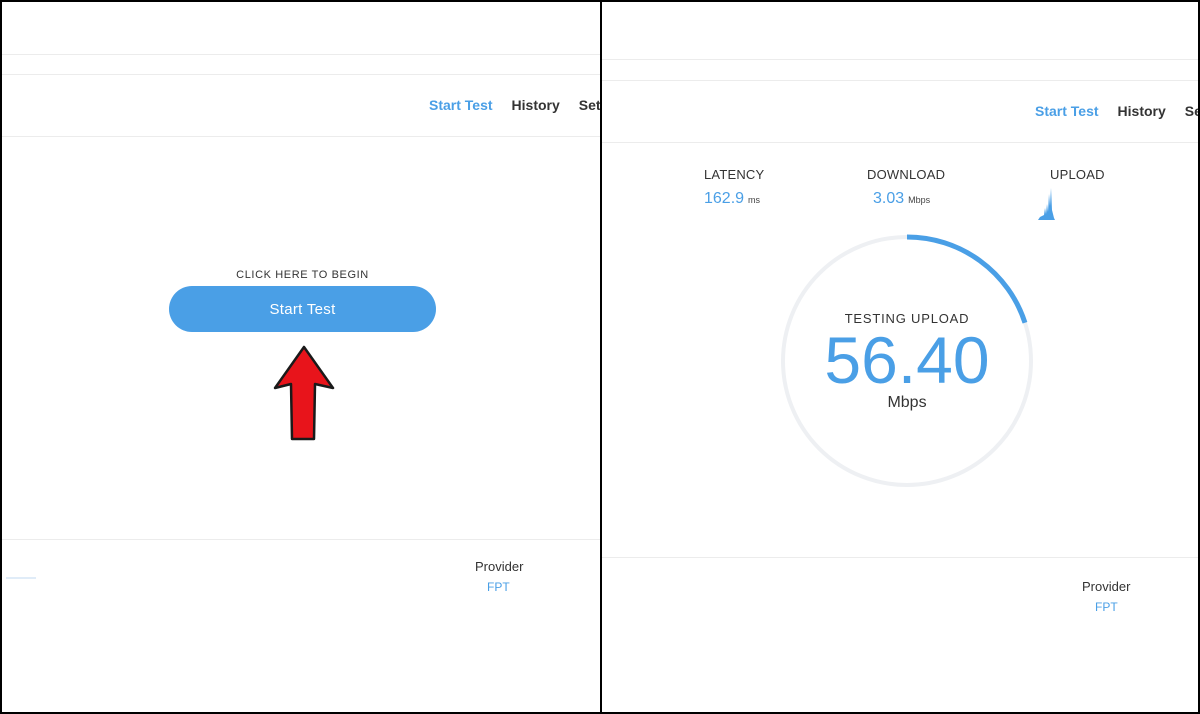 The image size is (1200, 714). What do you see at coordinates (1191, 111) in the screenshot?
I see `nav-settings: Se` at bounding box center [1191, 111].